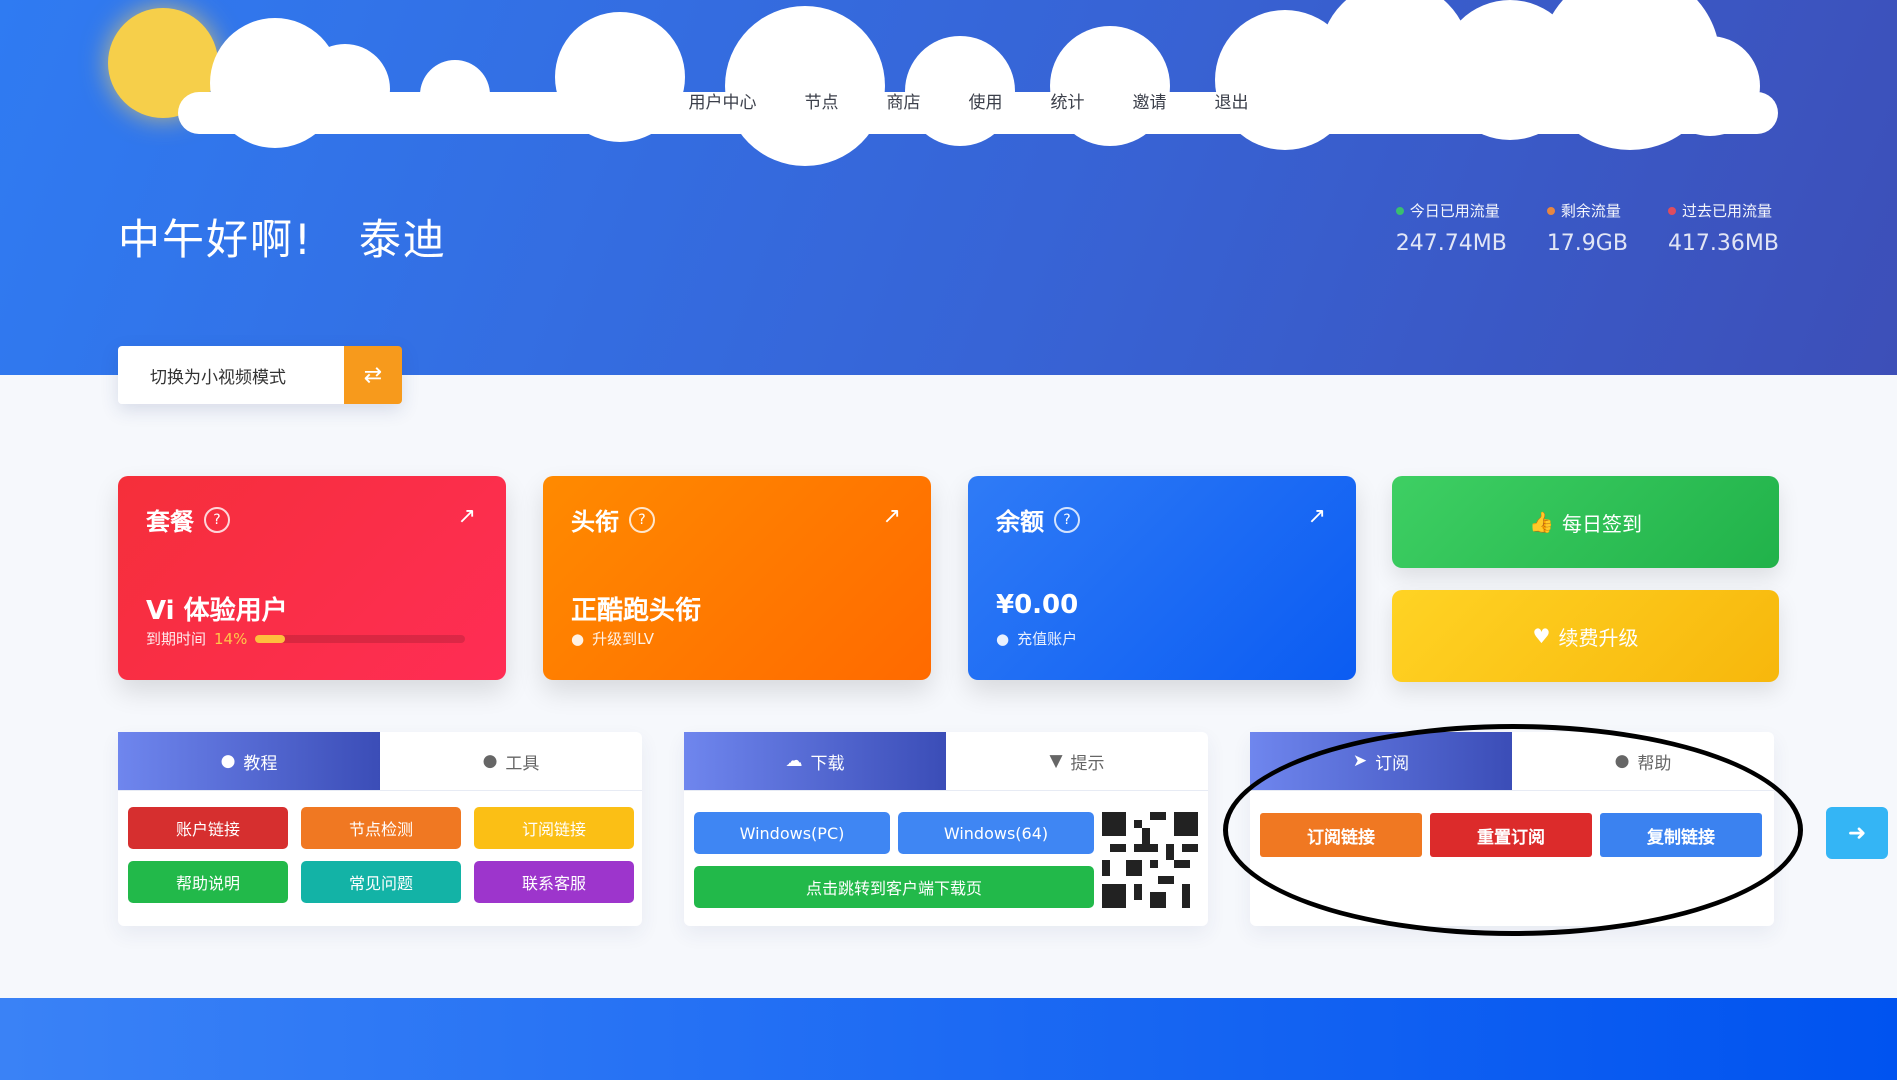  Describe the element at coordinates (1451, 243) in the screenshot. I see `stat-value: 247.74MB` at that location.